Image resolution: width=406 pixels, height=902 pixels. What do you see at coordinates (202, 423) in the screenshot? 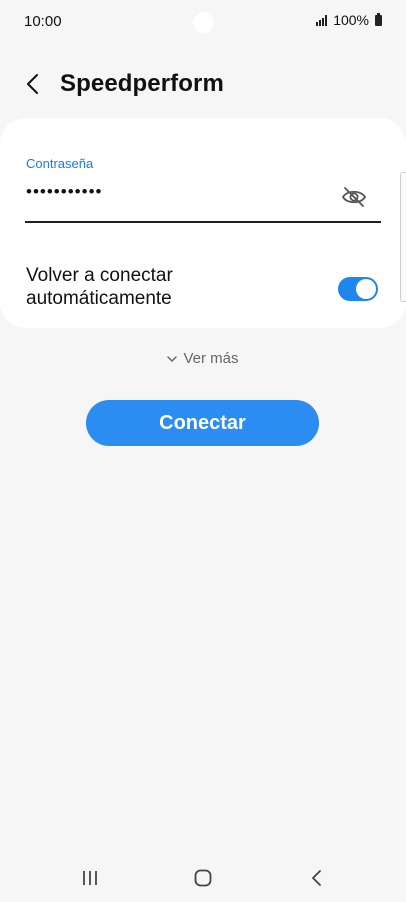
I see `connect-button: Conectar` at bounding box center [202, 423].